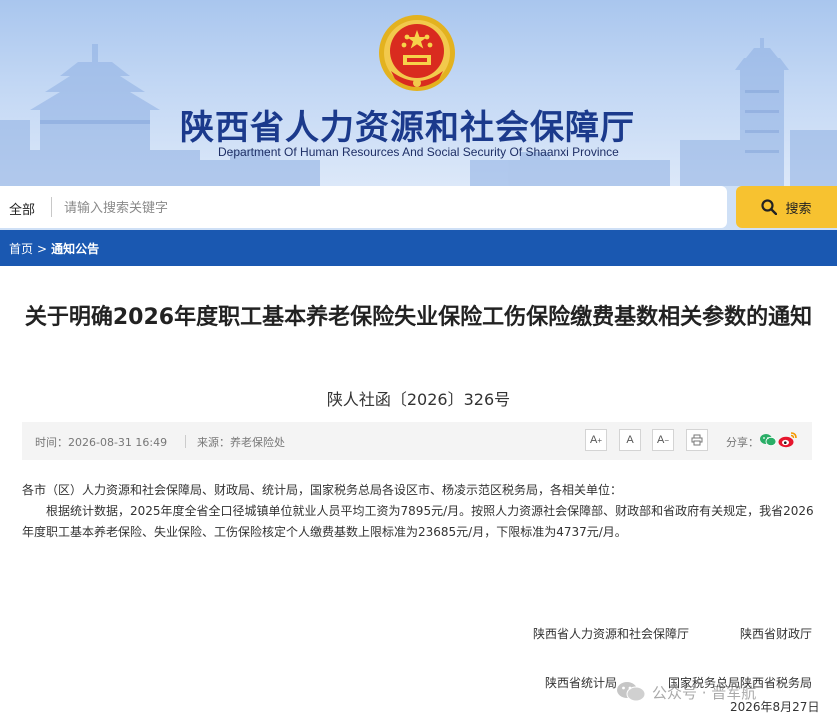  Describe the element at coordinates (581, 683) in the screenshot. I see `signature-stats: 陕西省统计局` at that location.